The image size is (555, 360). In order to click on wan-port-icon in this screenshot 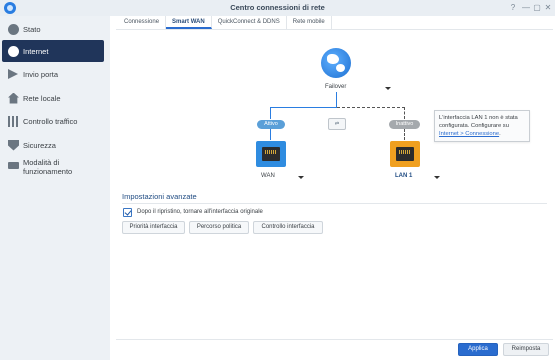, I will do `click(271, 154)`.